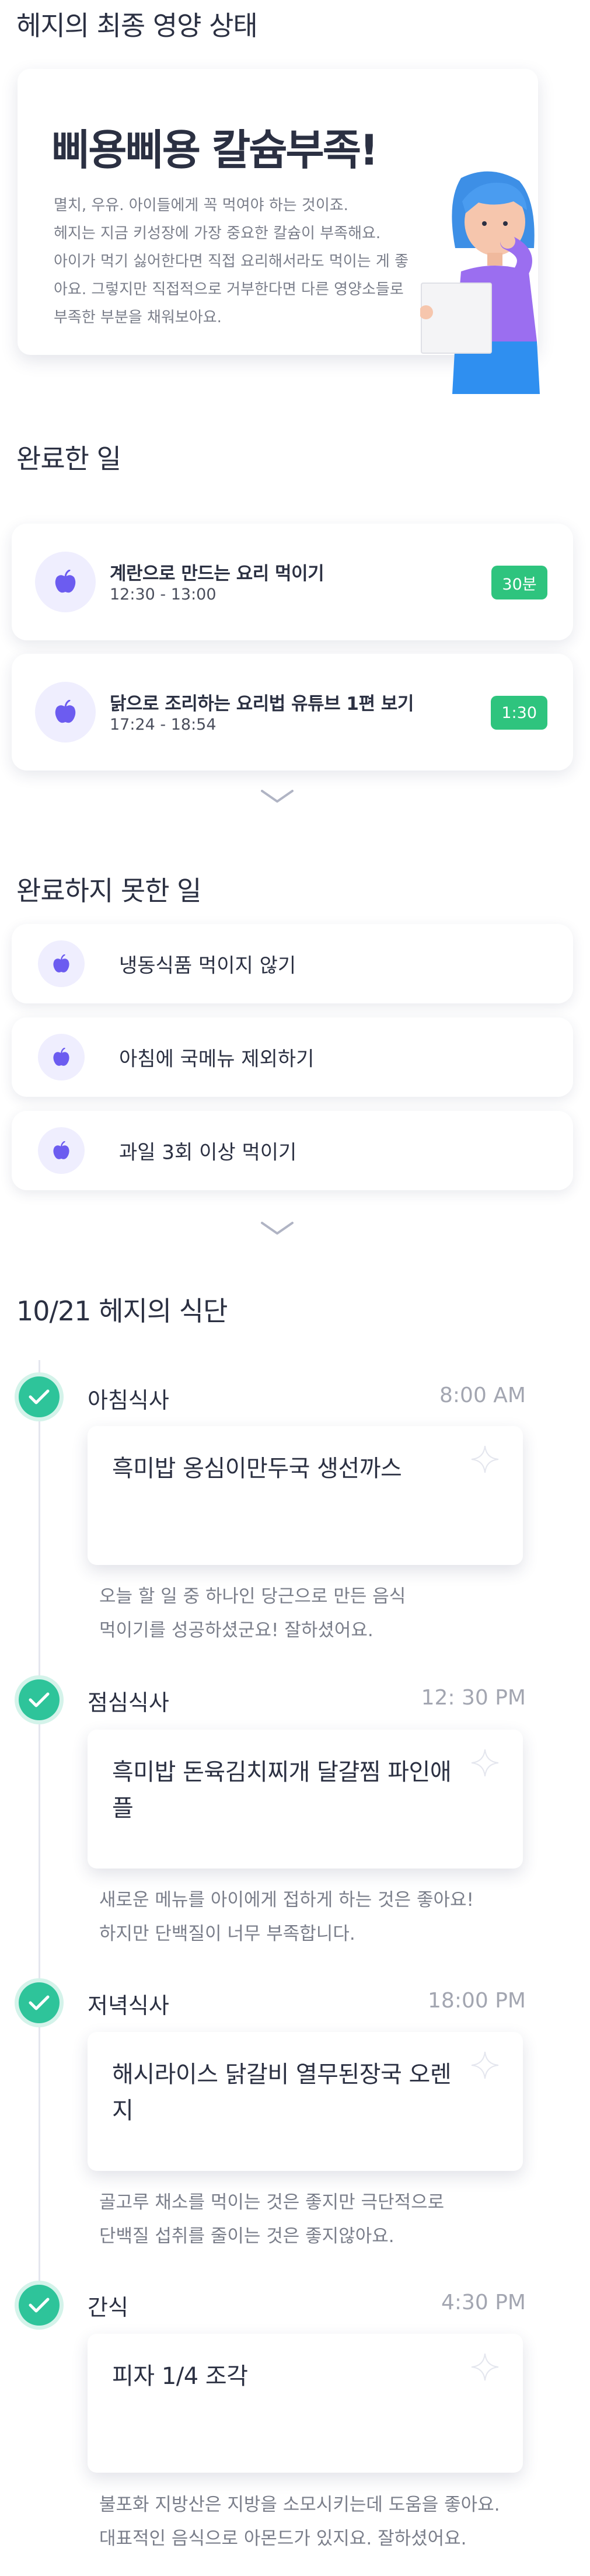  I want to click on status-line: 아요. 그렇지만 직접적으로 거부한다면 다른 영양소들로, so click(229, 290).